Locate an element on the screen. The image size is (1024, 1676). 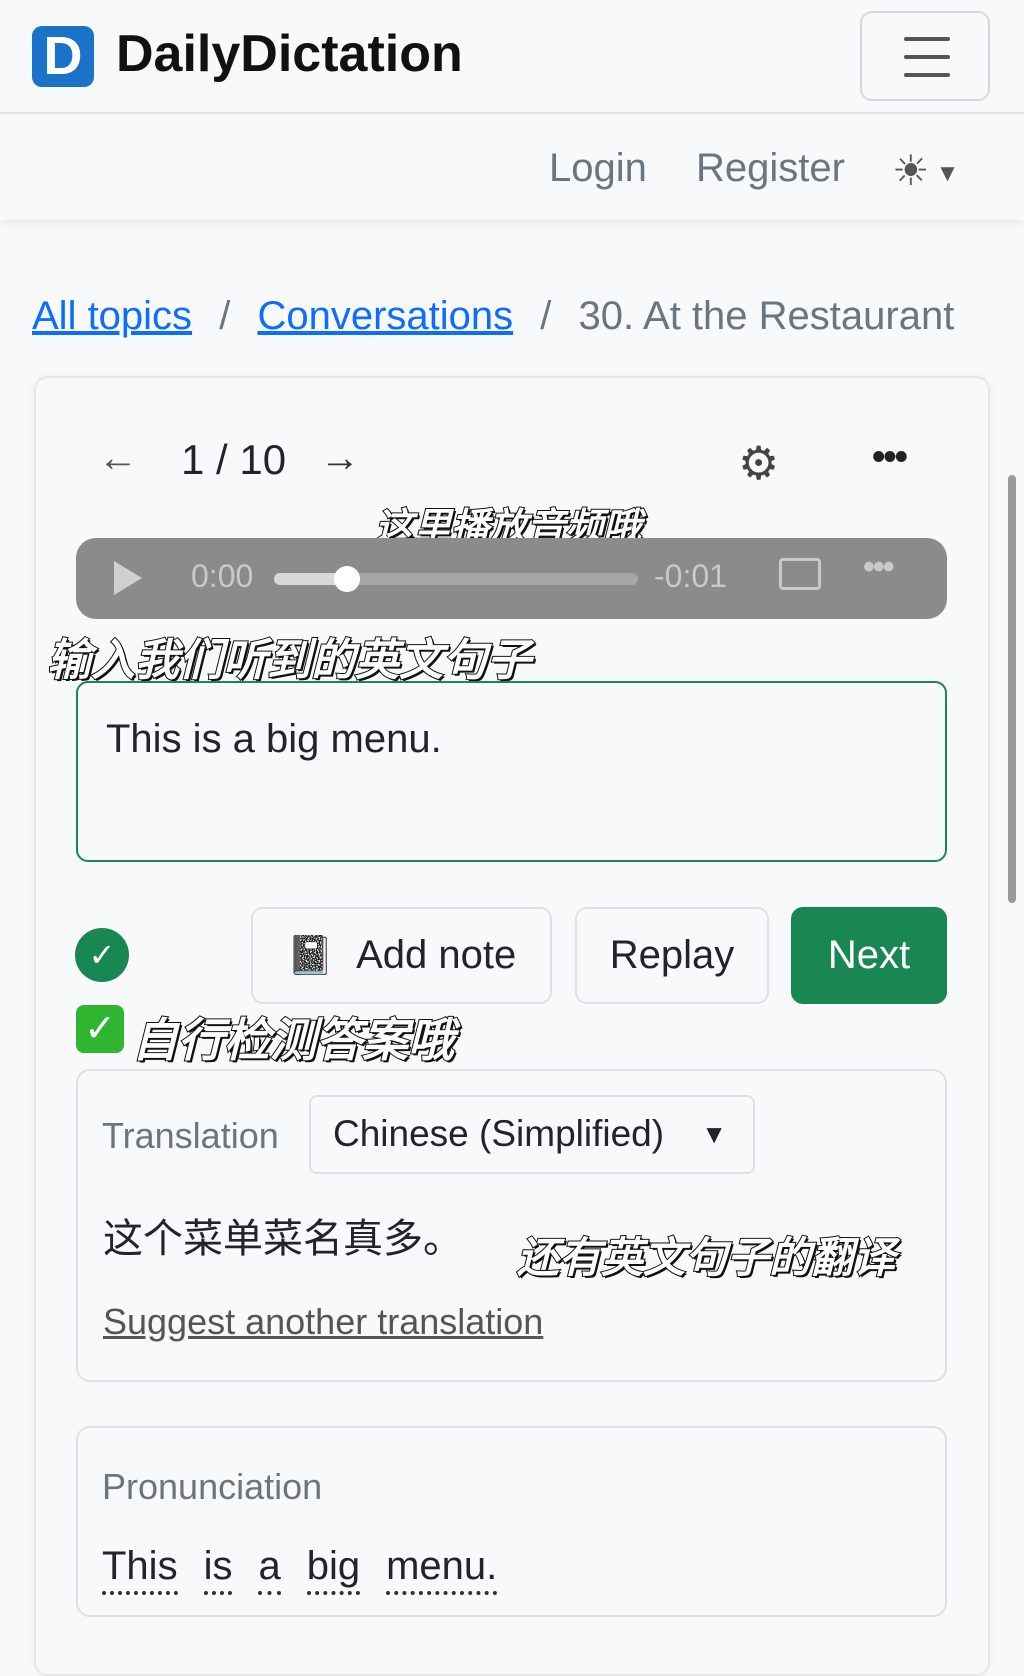
login-link: Login is located at coordinates (598, 168).